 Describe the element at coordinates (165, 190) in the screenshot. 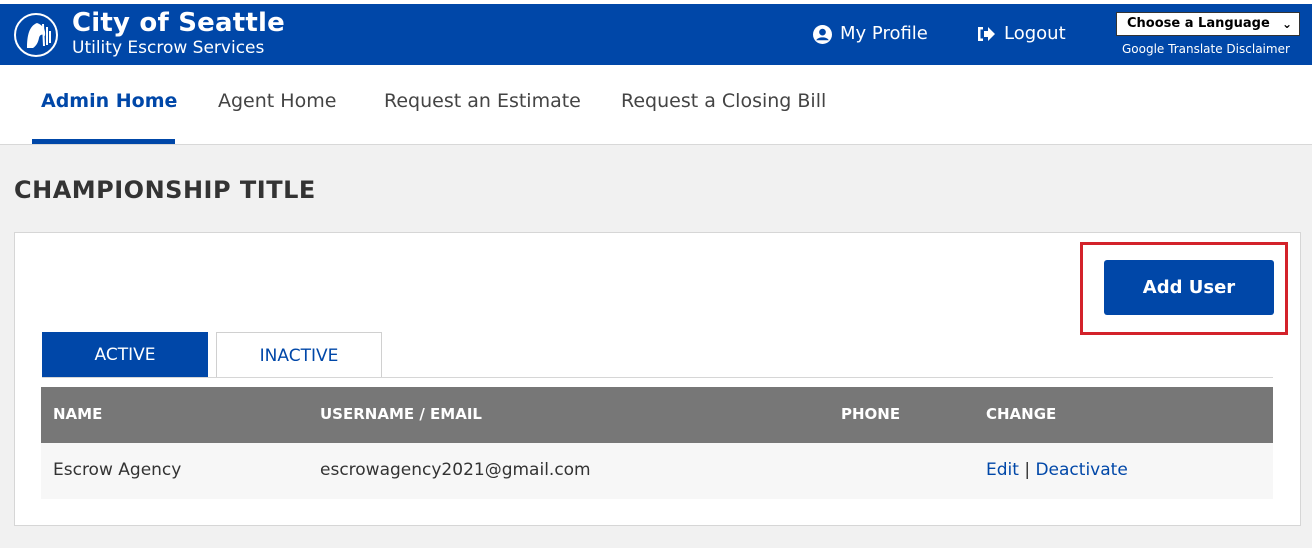

I see `page-title: CHAMPIONSHIP TITLE` at that location.